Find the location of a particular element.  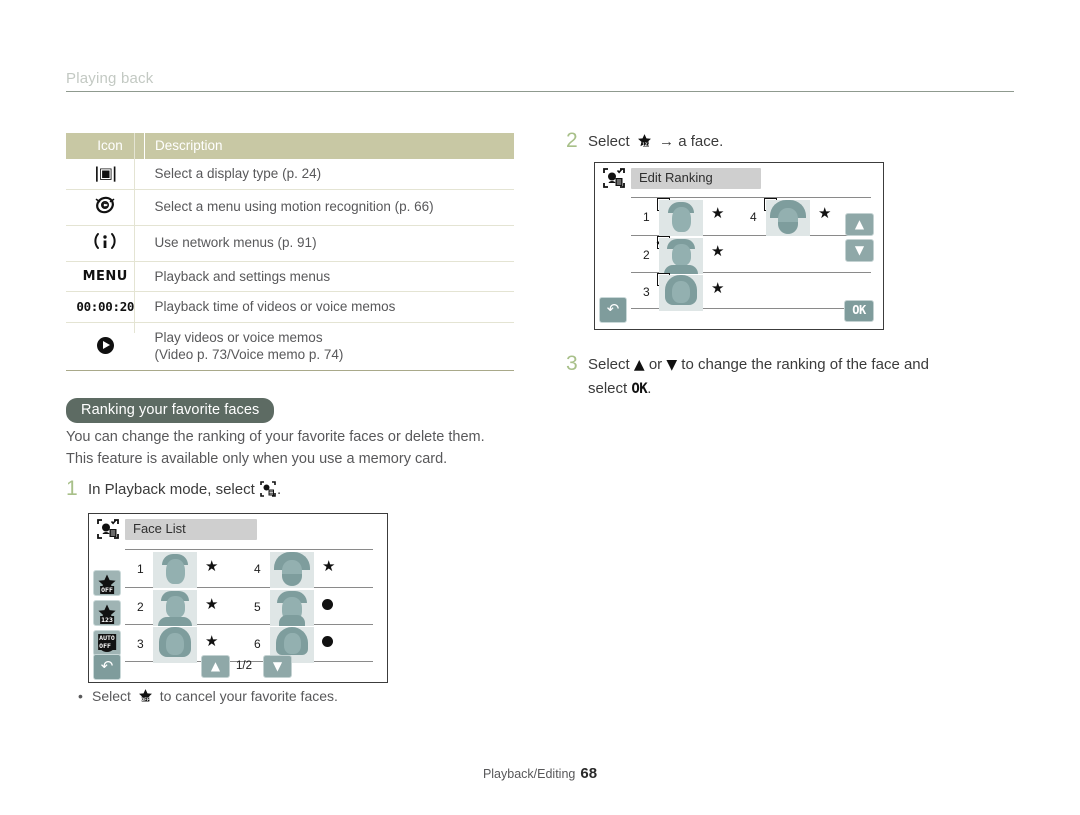

face-list-icon is located at coordinates (268, 489).